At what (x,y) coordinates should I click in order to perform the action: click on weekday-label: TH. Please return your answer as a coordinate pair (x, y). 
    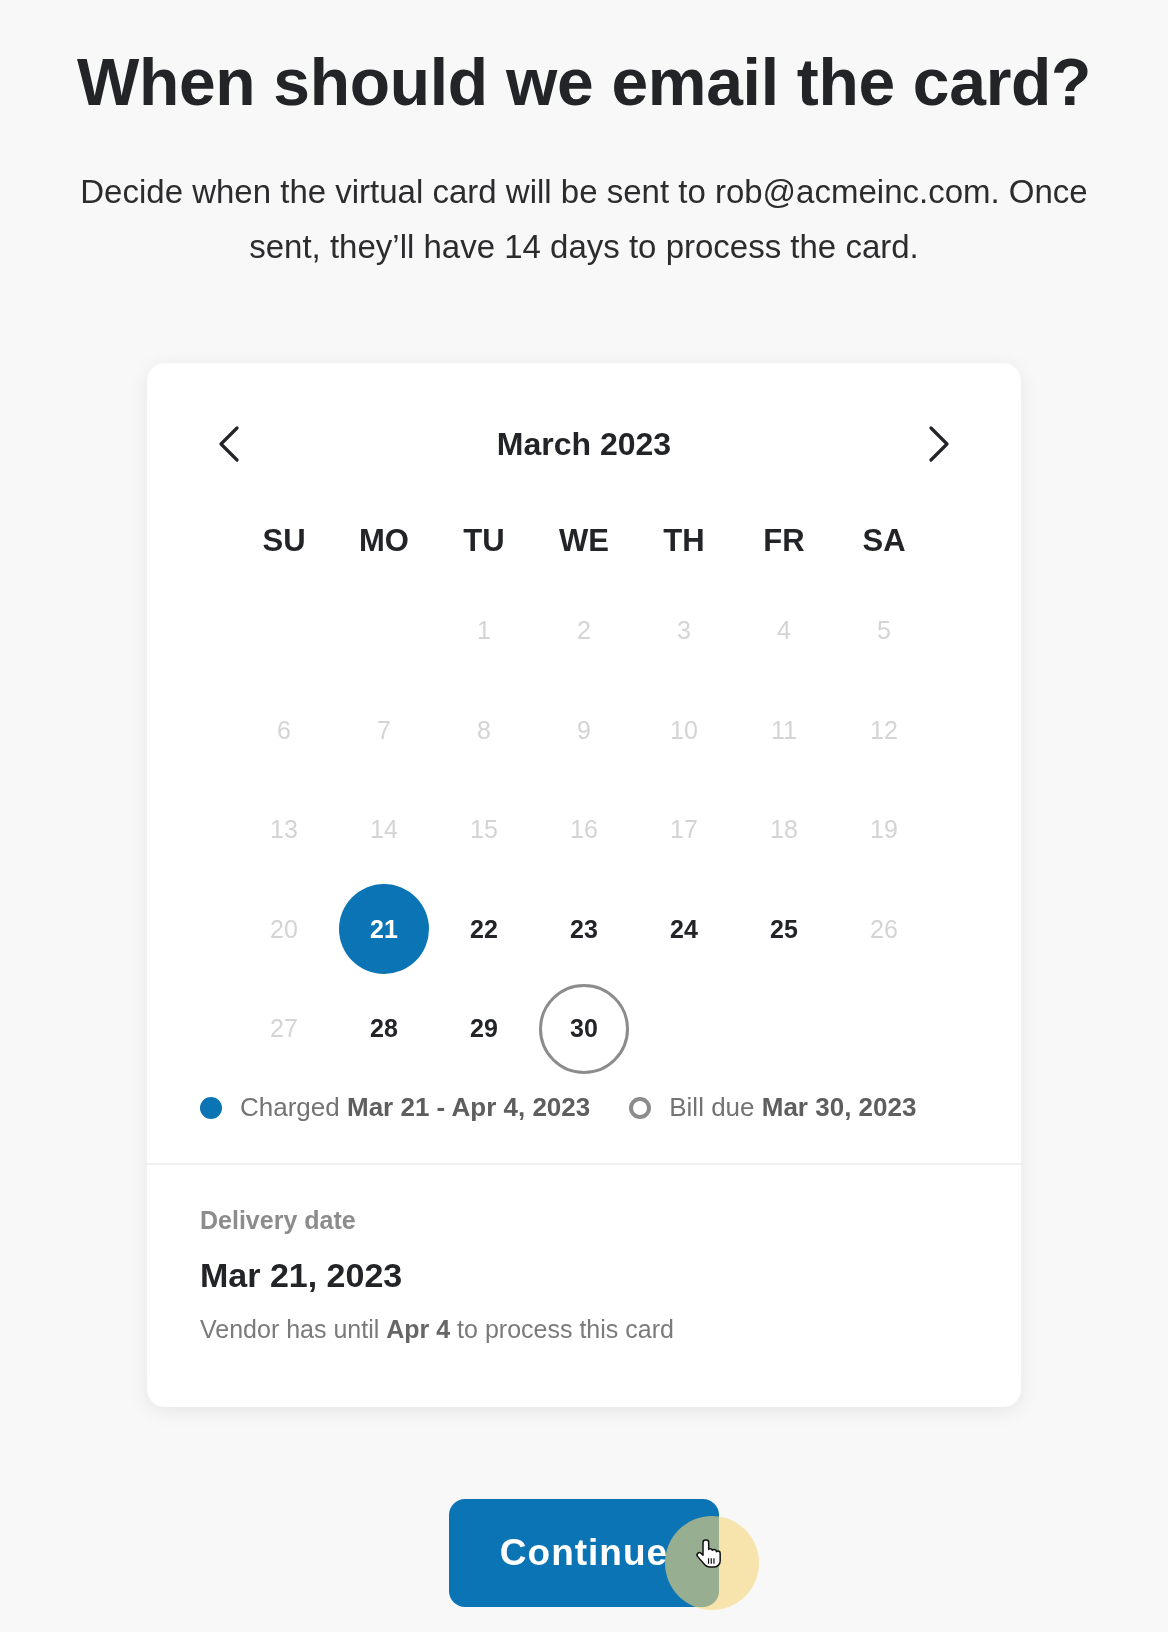
    Looking at the image, I should click on (684, 541).